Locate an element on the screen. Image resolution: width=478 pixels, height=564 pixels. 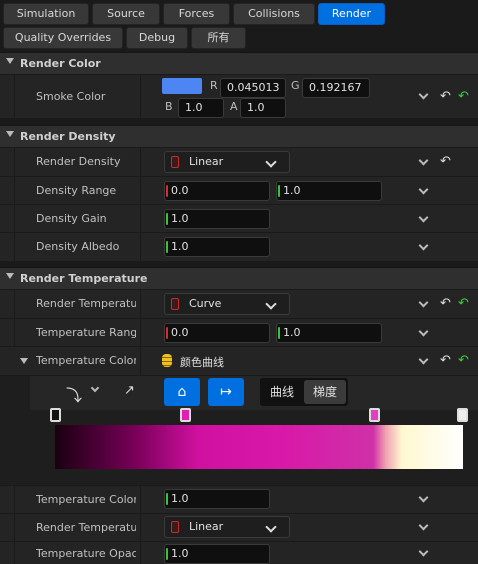
a-channel-field: 1.0 is located at coordinates (263, 108).